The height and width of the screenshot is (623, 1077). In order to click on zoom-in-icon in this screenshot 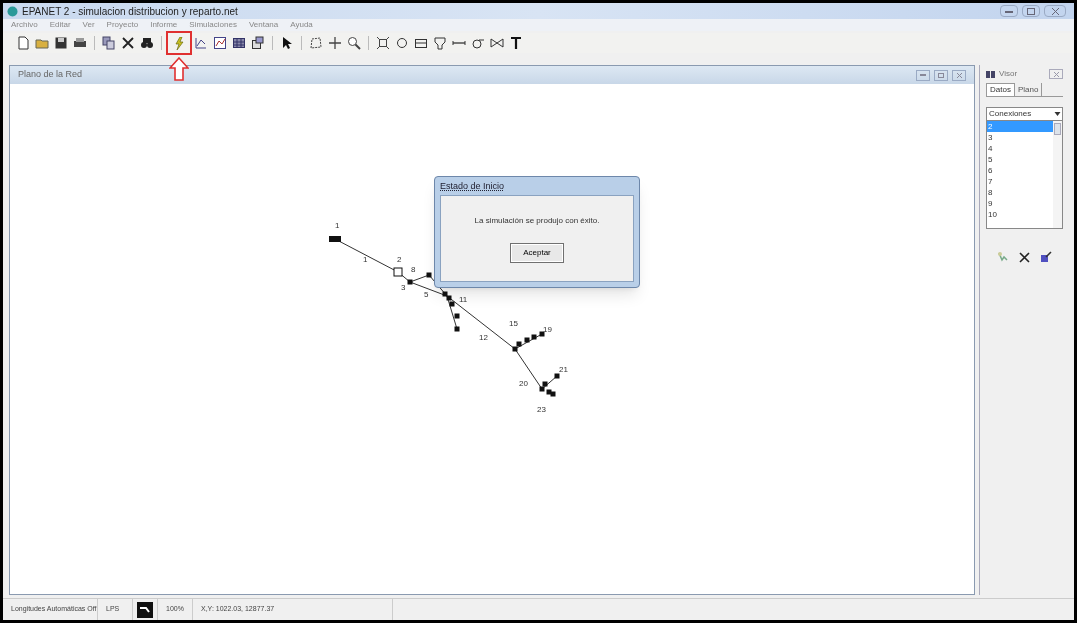, I will do `click(354, 43)`.